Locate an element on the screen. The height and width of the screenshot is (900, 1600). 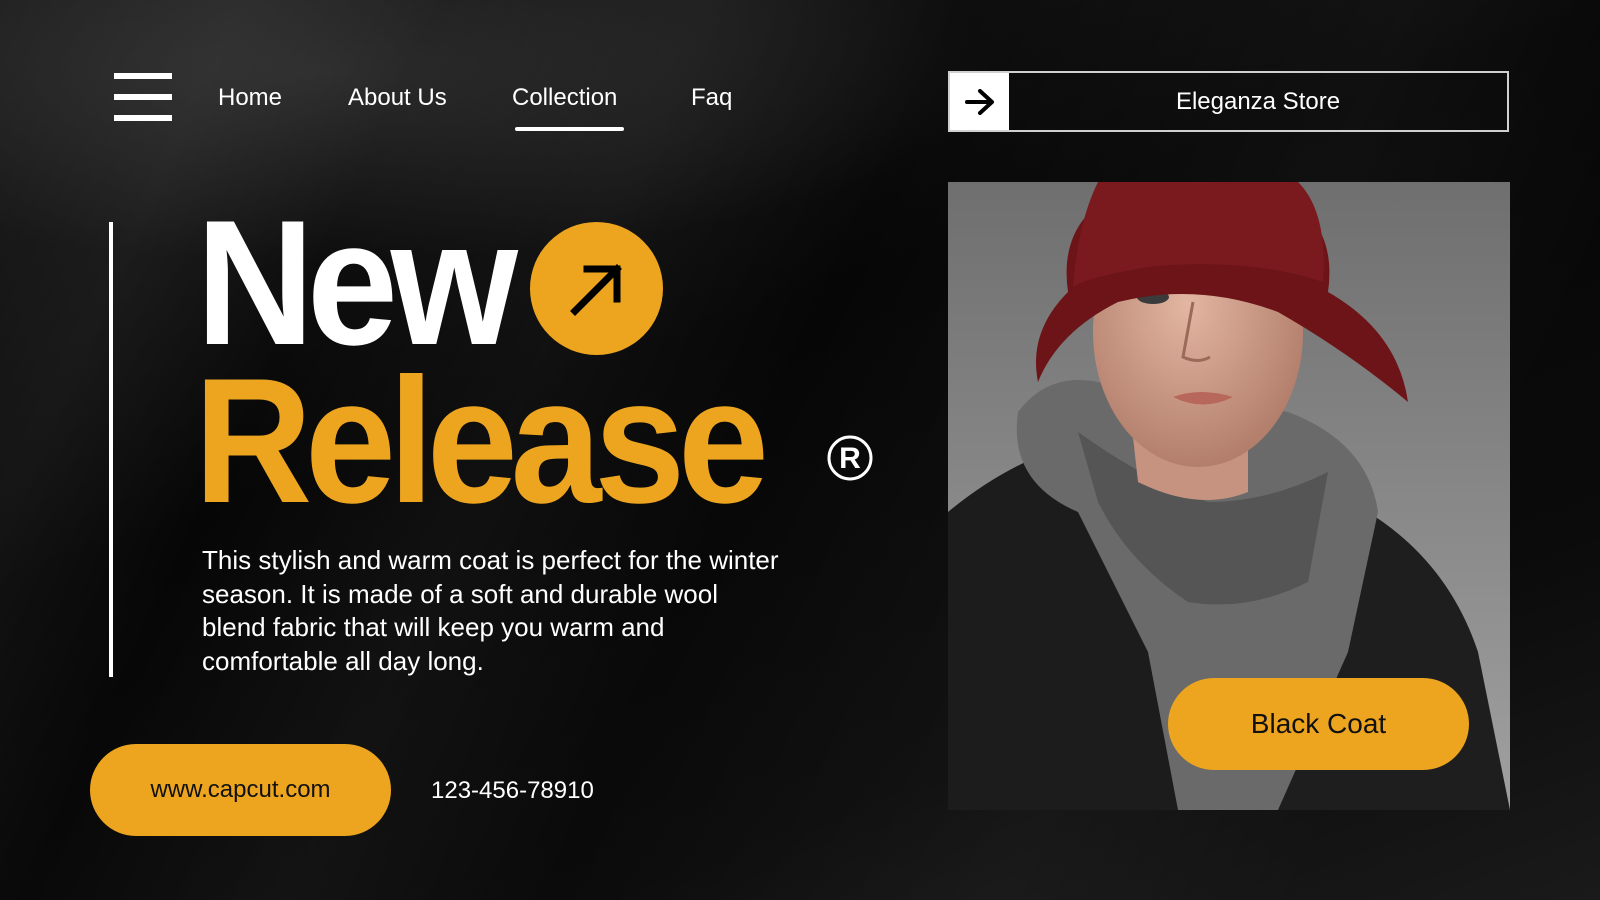
nav-home: Home is located at coordinates (250, 98).